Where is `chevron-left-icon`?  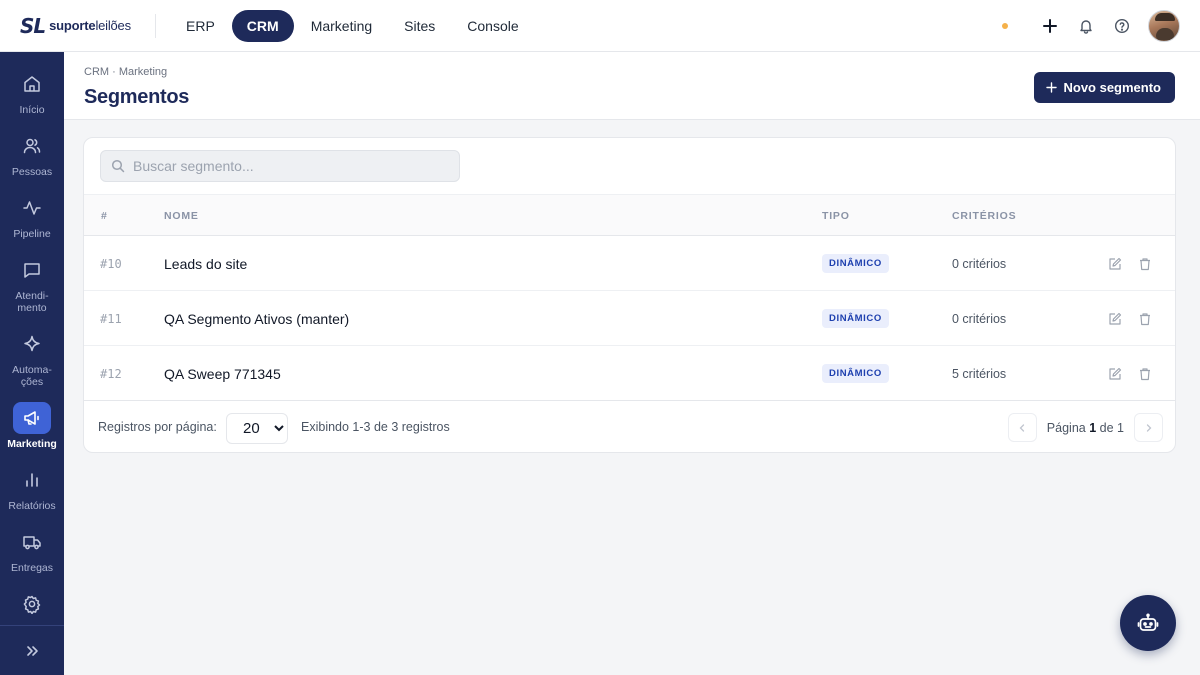
chevron-left-icon is located at coordinates (1022, 428).